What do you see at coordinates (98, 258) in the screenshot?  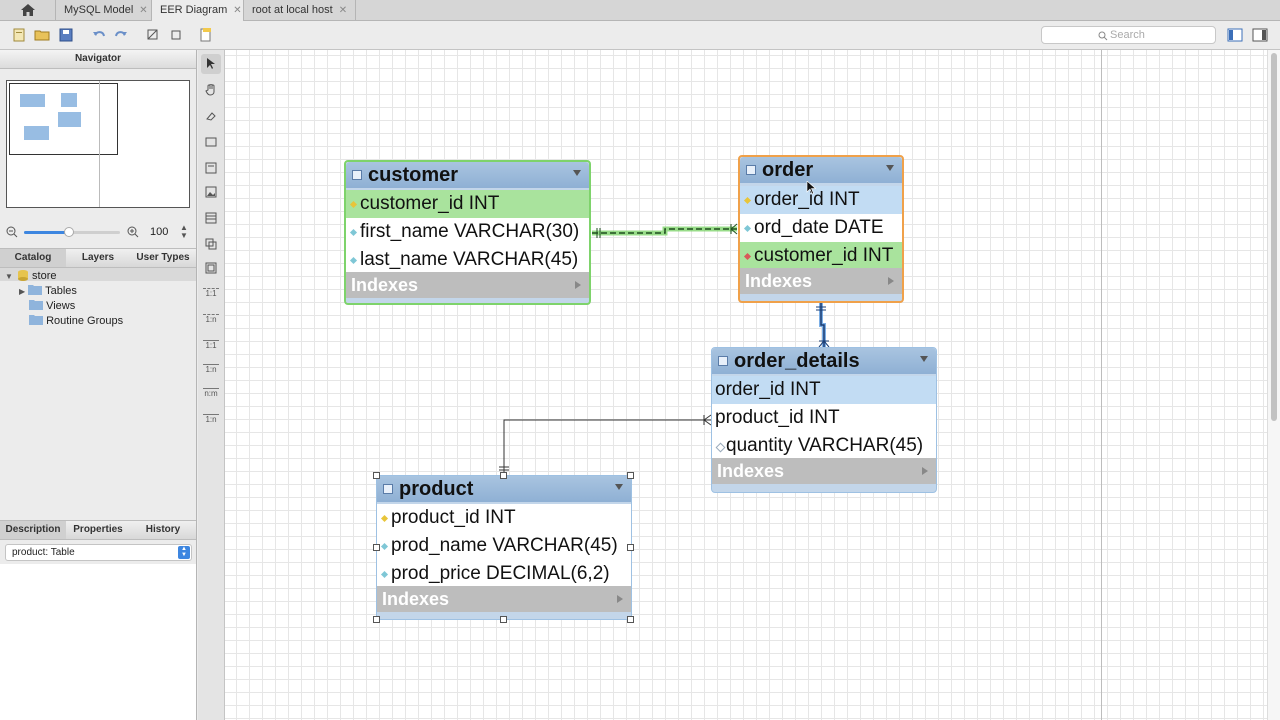 I see `tab-layers: Layers` at bounding box center [98, 258].